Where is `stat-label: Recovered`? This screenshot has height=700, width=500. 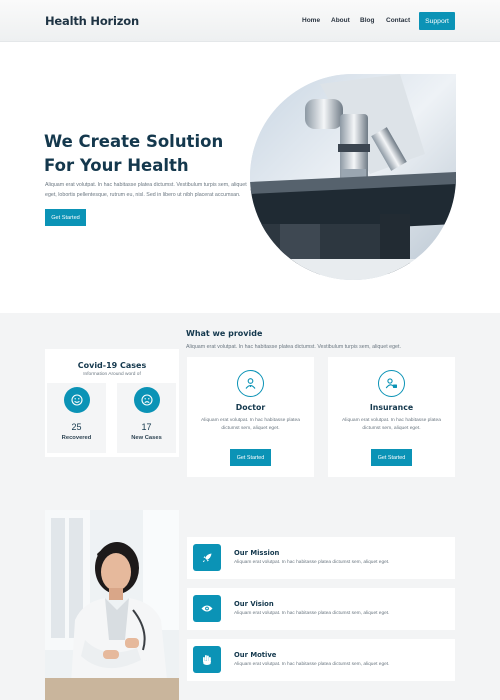 stat-label: Recovered is located at coordinates (76, 438).